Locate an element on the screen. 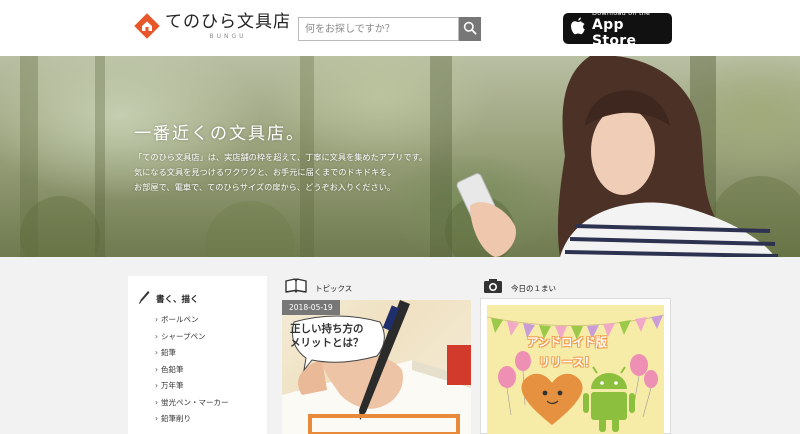 This screenshot has width=800, height=434. category-item-sharpener: › 鉛筆削り is located at coordinates (192, 419).